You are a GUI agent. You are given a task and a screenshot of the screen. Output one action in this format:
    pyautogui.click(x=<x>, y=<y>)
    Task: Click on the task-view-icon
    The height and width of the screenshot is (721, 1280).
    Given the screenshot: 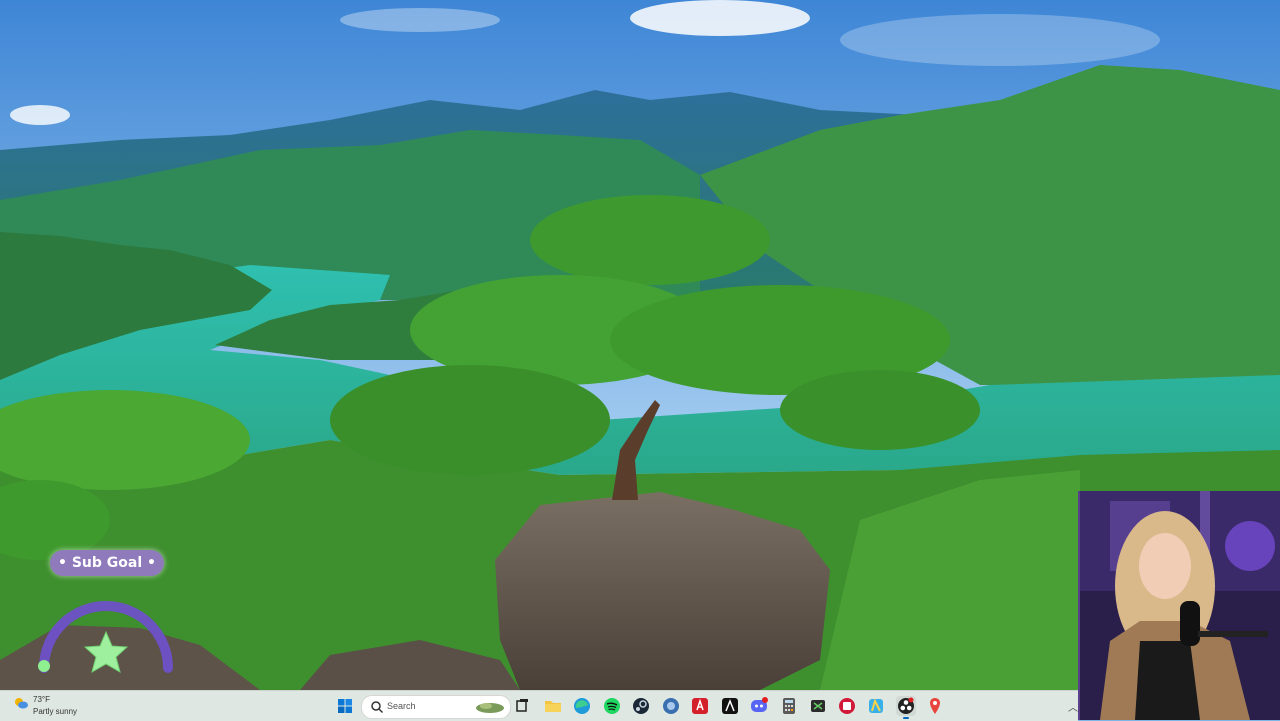 What is the action you would take?
    pyautogui.click(x=522, y=705)
    